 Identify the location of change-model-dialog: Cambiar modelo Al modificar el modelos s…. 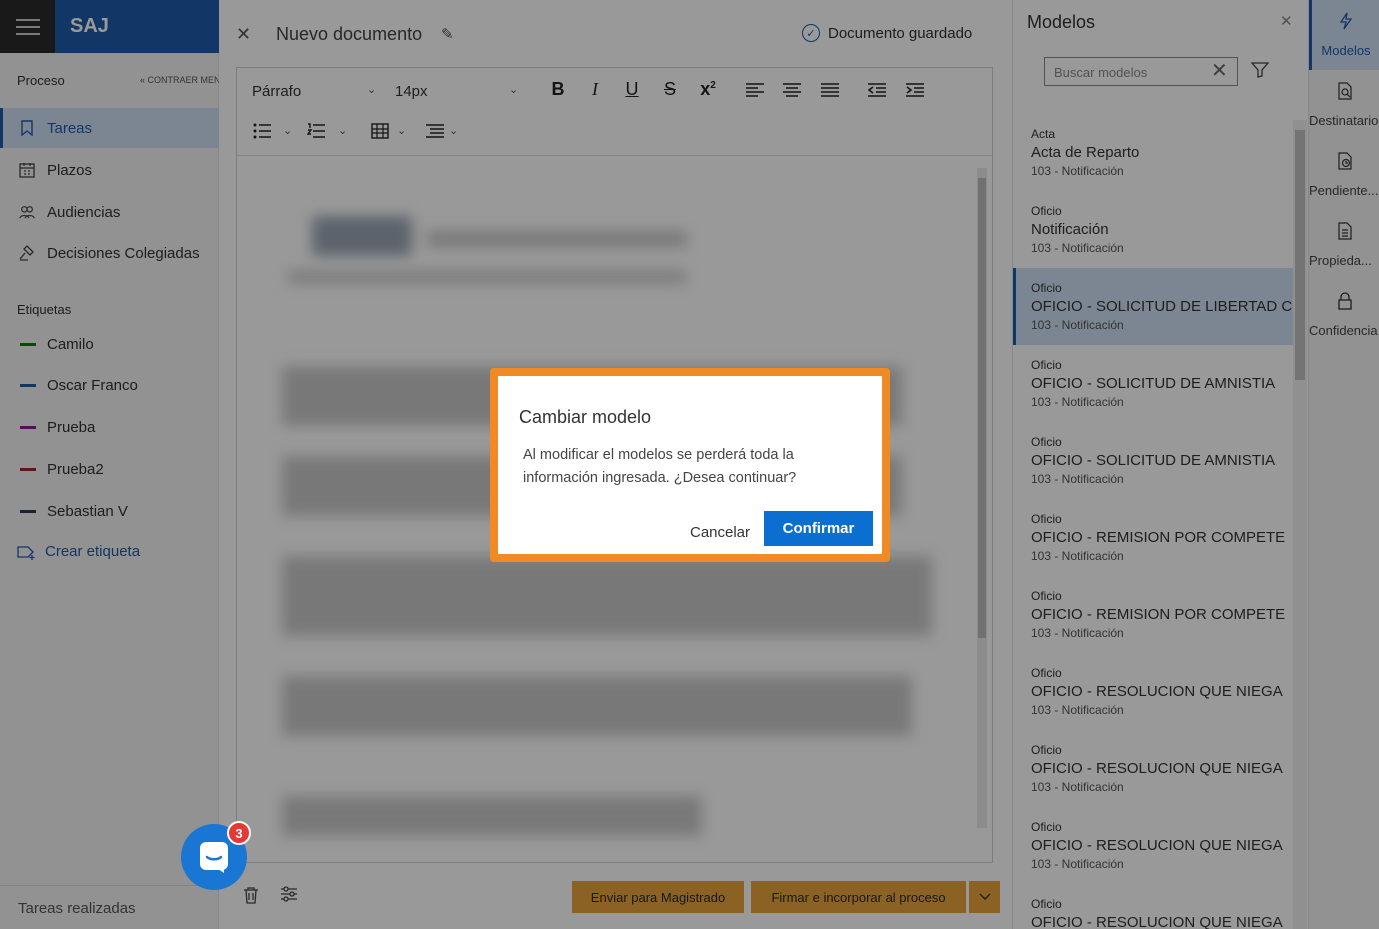
(690, 465).